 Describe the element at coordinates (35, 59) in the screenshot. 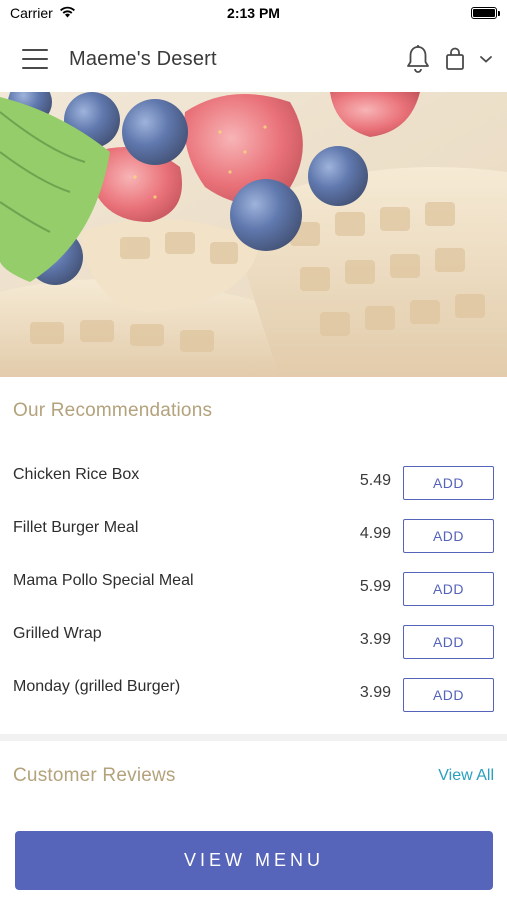

I see `hamburger-icon` at that location.